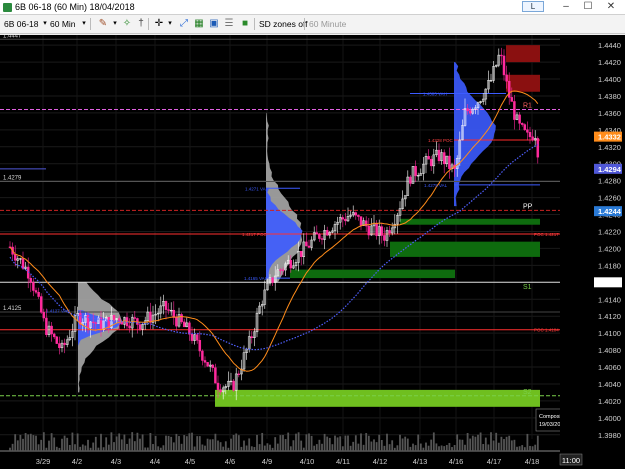  What do you see at coordinates (63, 24) in the screenshot?
I see `period-selector: 60 Min` at bounding box center [63, 24].